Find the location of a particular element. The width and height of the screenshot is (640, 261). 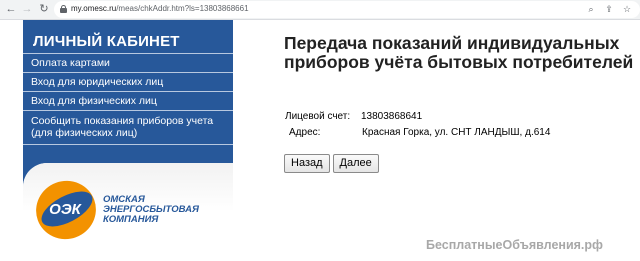

submit-readings-line1: Сообщить показания приборов учета is located at coordinates (122, 121).